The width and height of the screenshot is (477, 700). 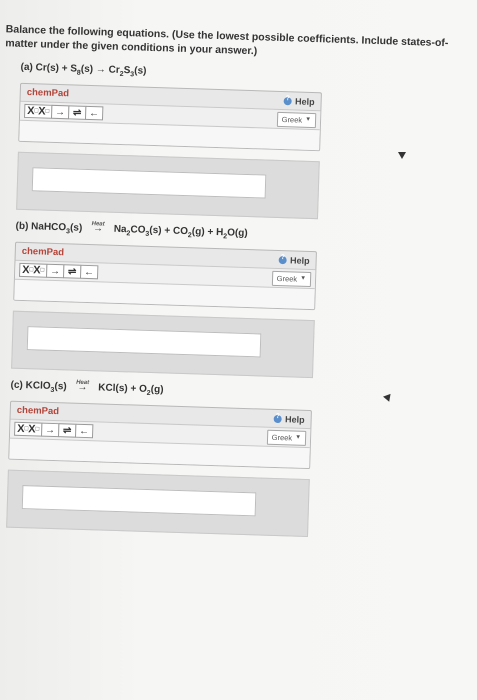 What do you see at coordinates (165, 276) in the screenshot?
I see `chempad-b: chemPad Help X□X□ → ⇌ ← Greek▼` at bounding box center [165, 276].